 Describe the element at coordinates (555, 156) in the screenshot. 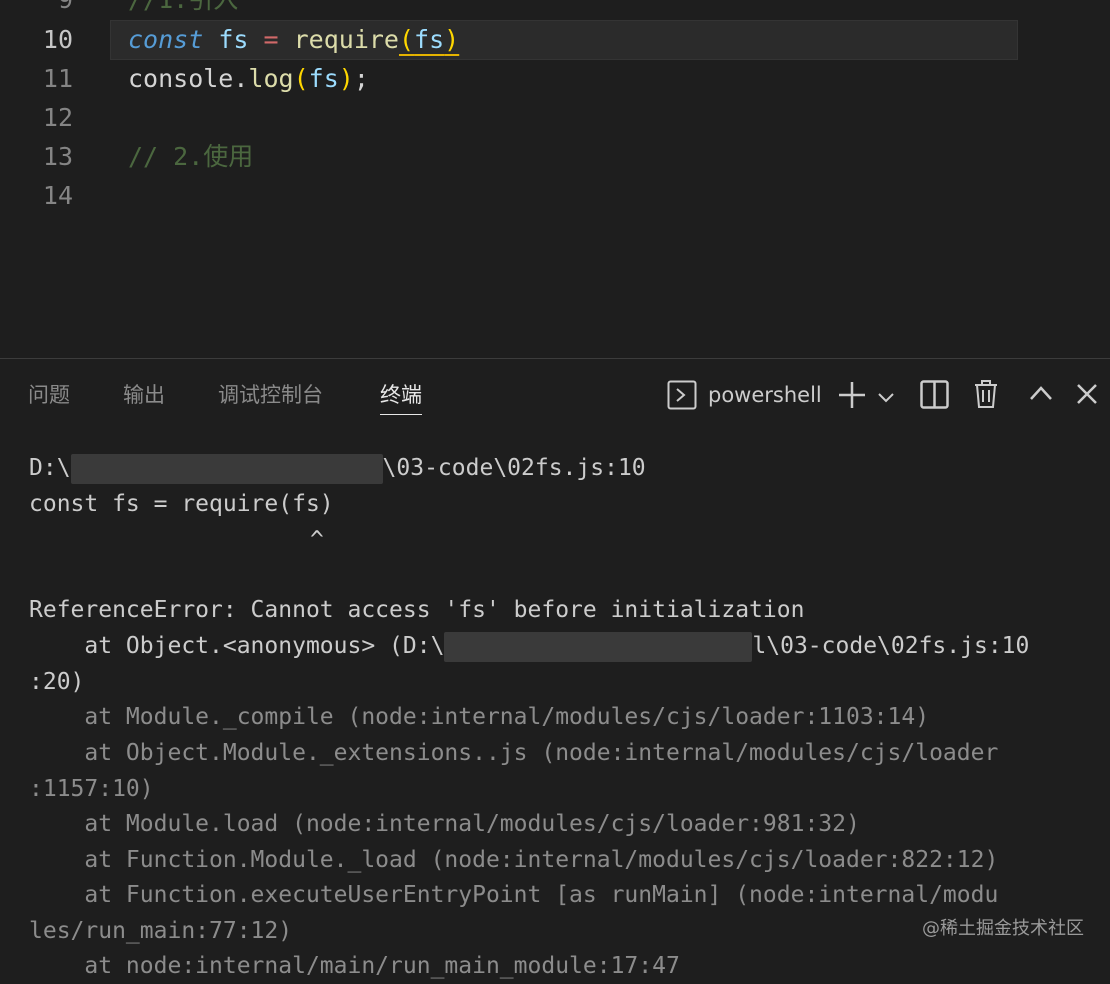

I see `code-line: 13 // 2.使用` at that location.